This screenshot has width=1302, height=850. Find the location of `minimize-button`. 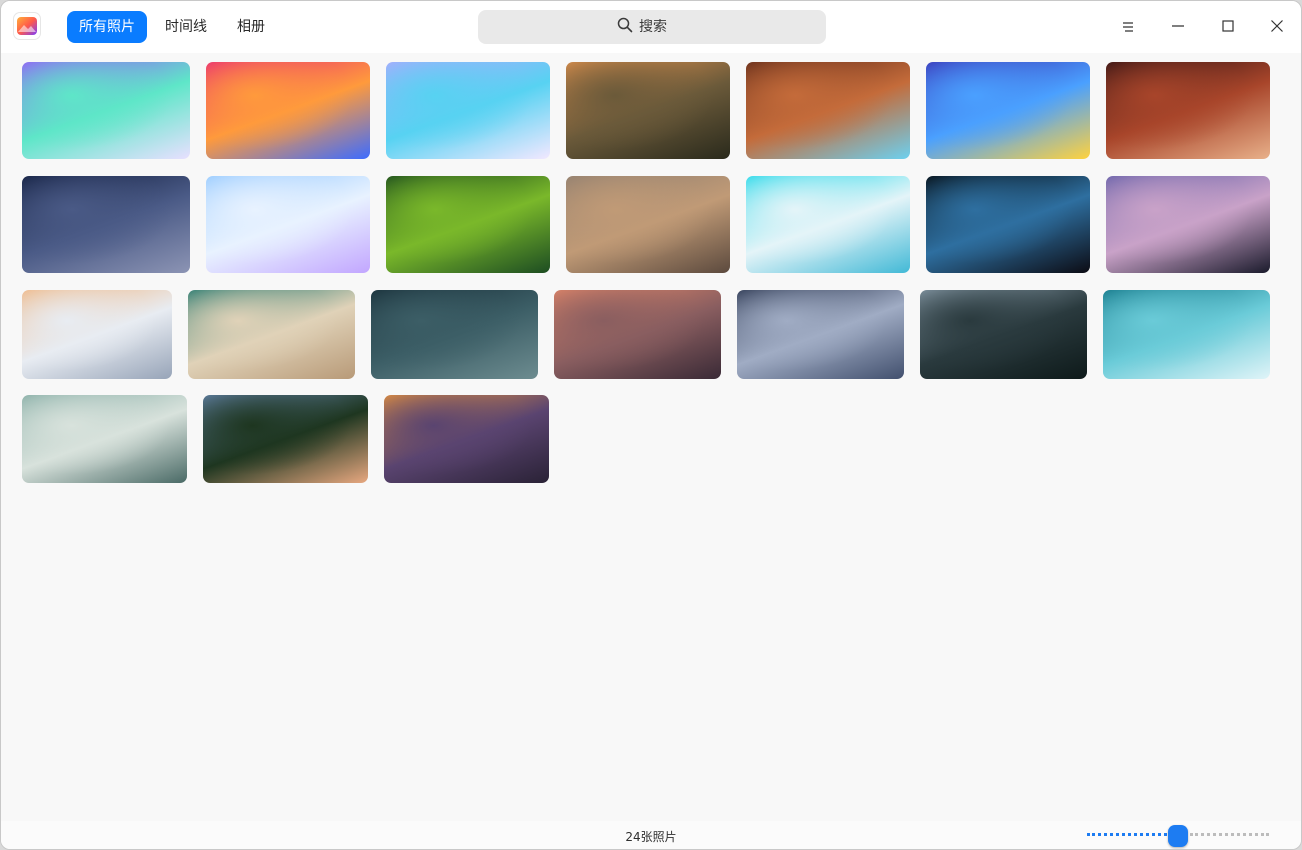

minimize-button is located at coordinates (1178, 27).